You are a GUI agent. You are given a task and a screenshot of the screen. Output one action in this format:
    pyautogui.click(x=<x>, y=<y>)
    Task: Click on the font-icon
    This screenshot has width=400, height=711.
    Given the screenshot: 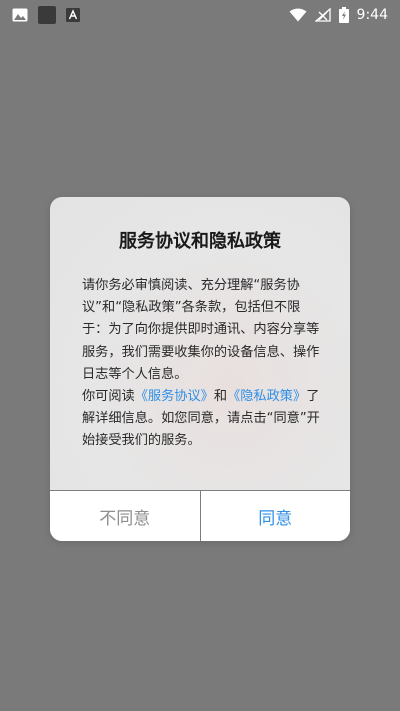 What is the action you would take?
    pyautogui.click(x=73, y=15)
    